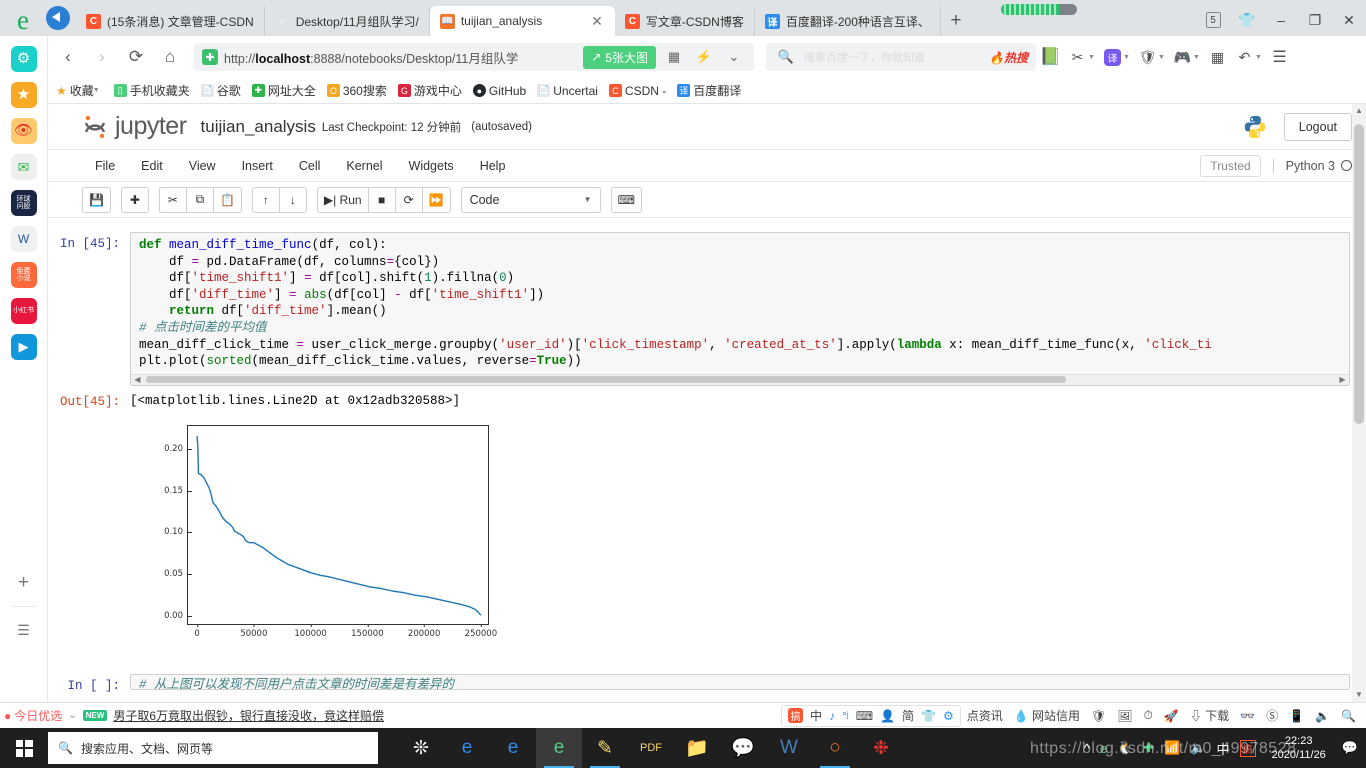 The image size is (1366, 768). What do you see at coordinates (1317, 126) in the screenshot?
I see `logout-button: Logout` at bounding box center [1317, 126].